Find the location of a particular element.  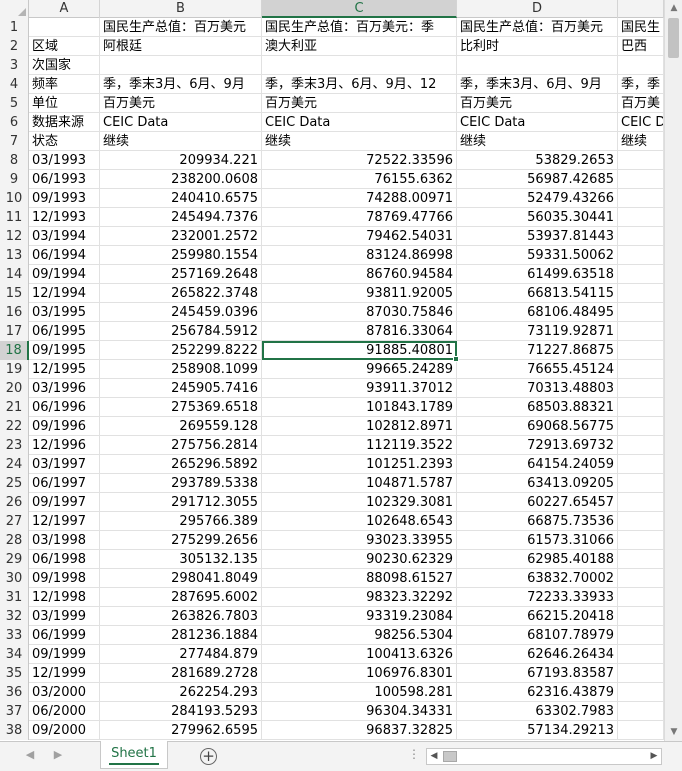

row-header: 30 is located at coordinates (14, 578).